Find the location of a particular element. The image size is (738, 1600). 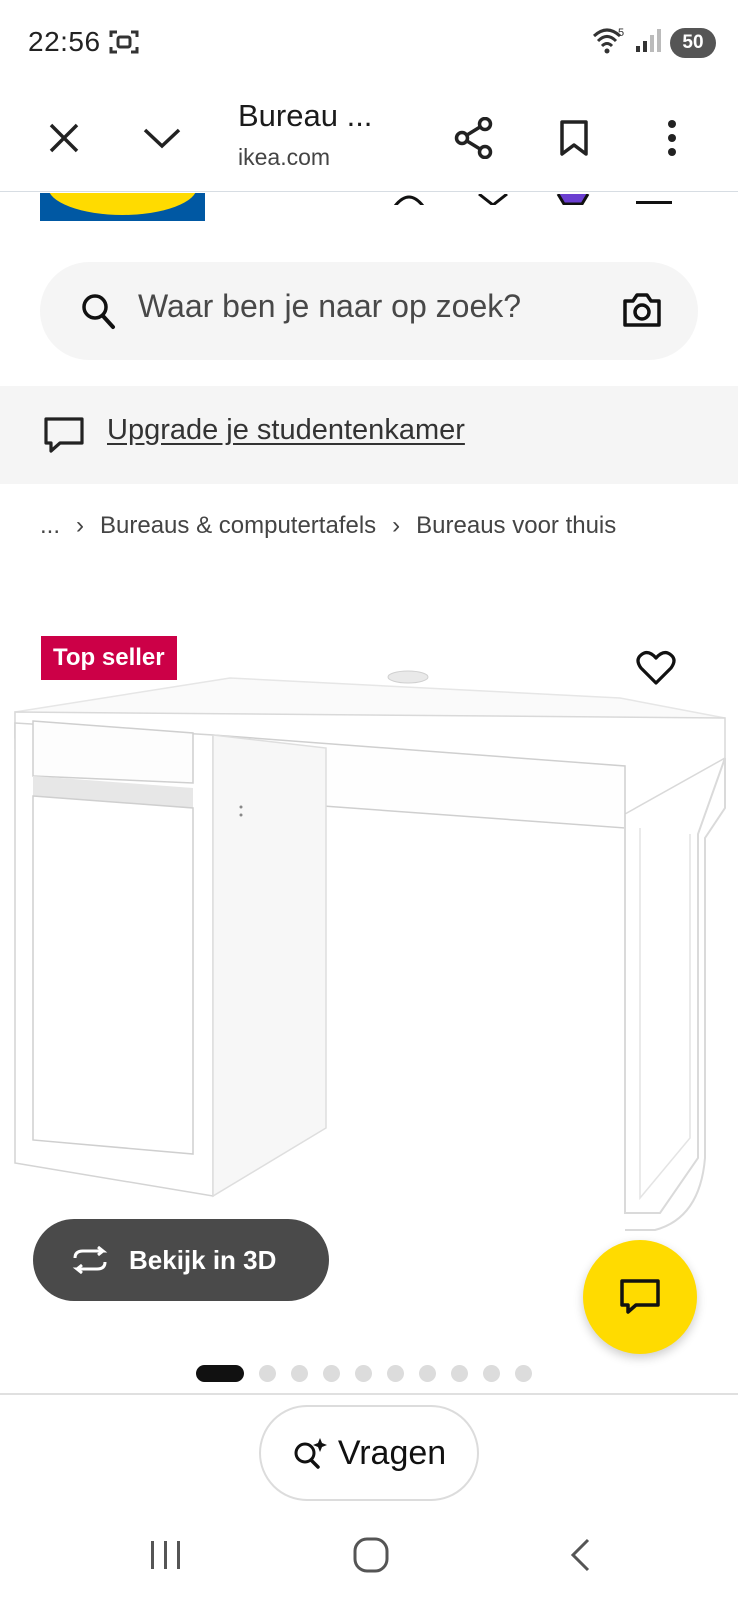

share-button is located at coordinates (474, 138).